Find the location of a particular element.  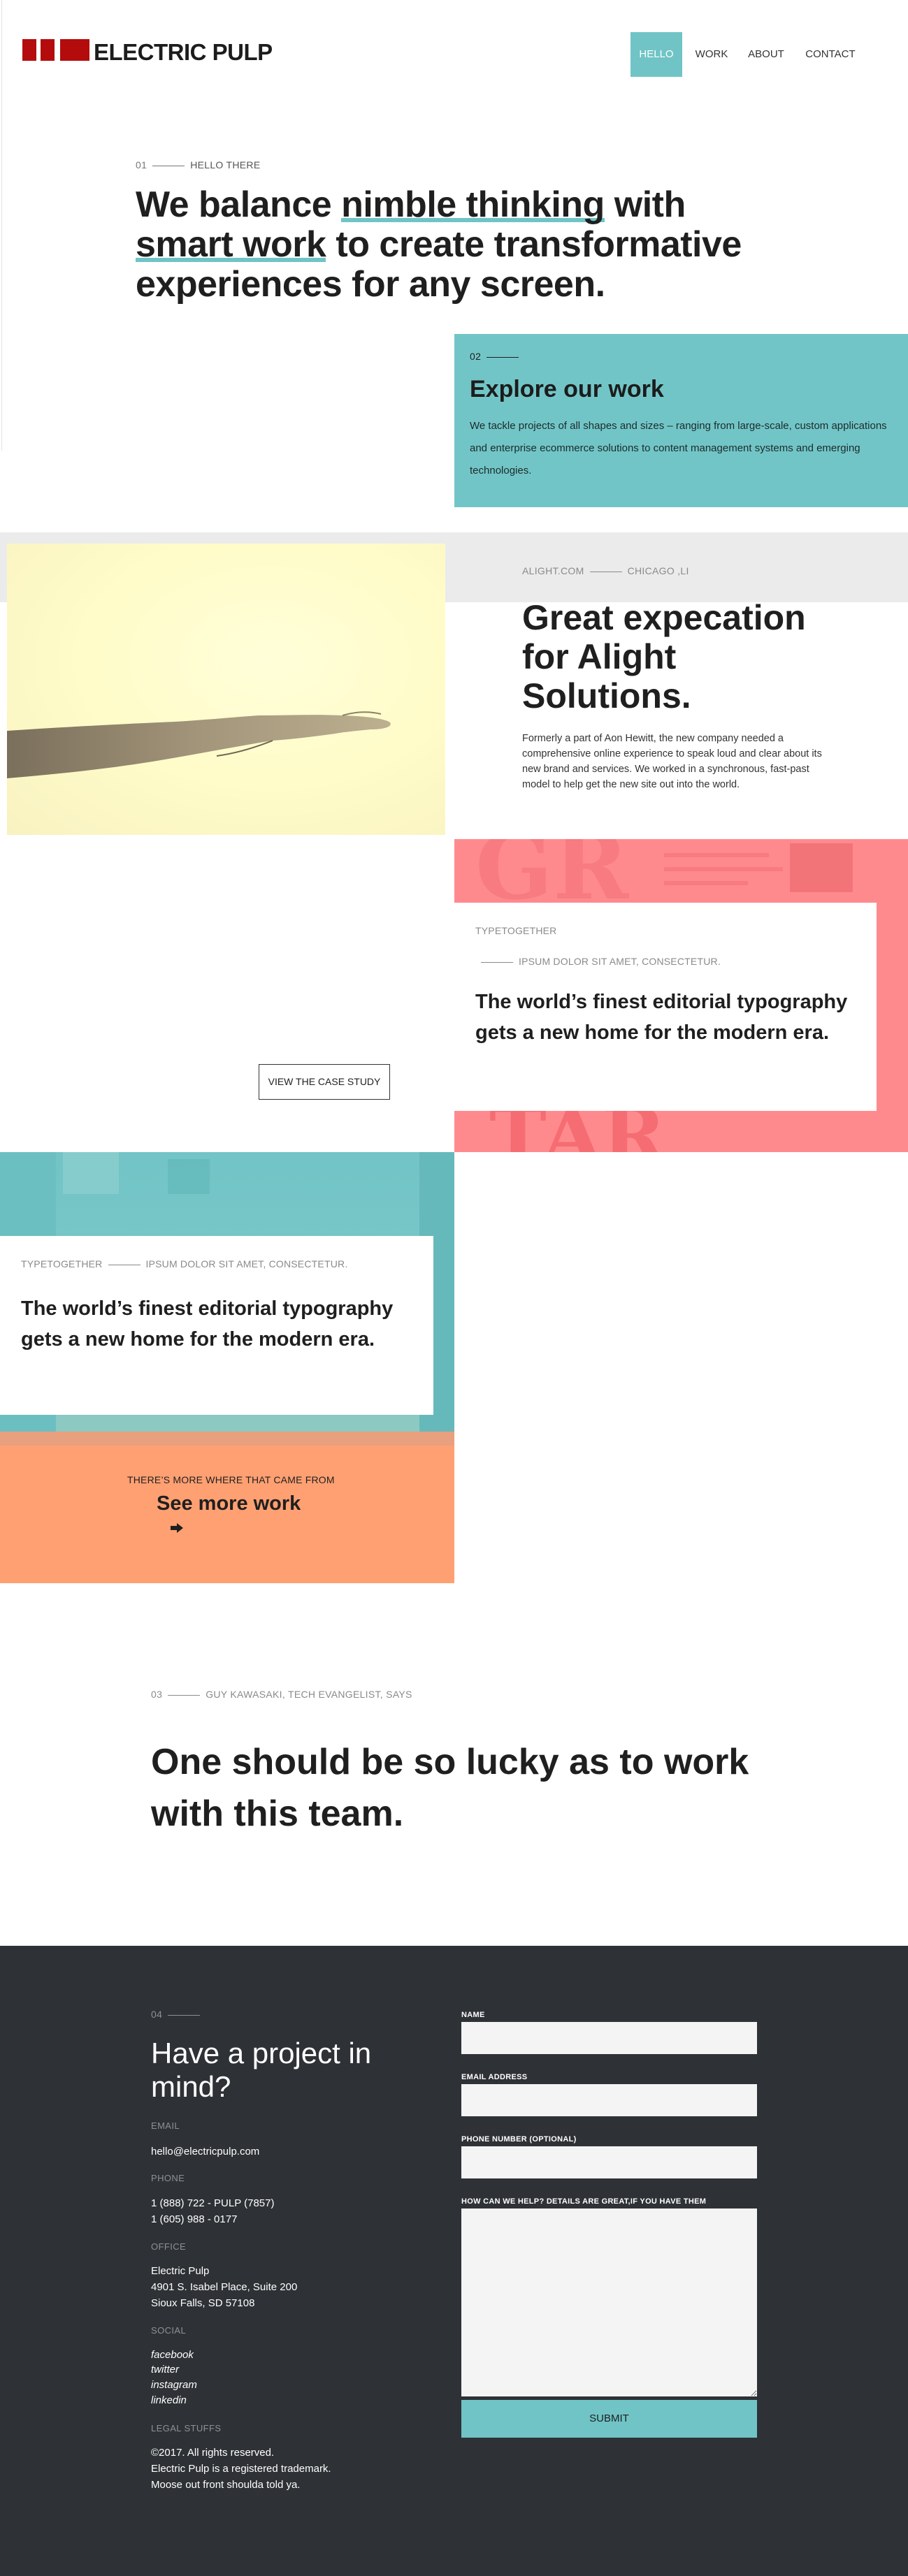

nav-contact: CONTACT is located at coordinates (830, 54).